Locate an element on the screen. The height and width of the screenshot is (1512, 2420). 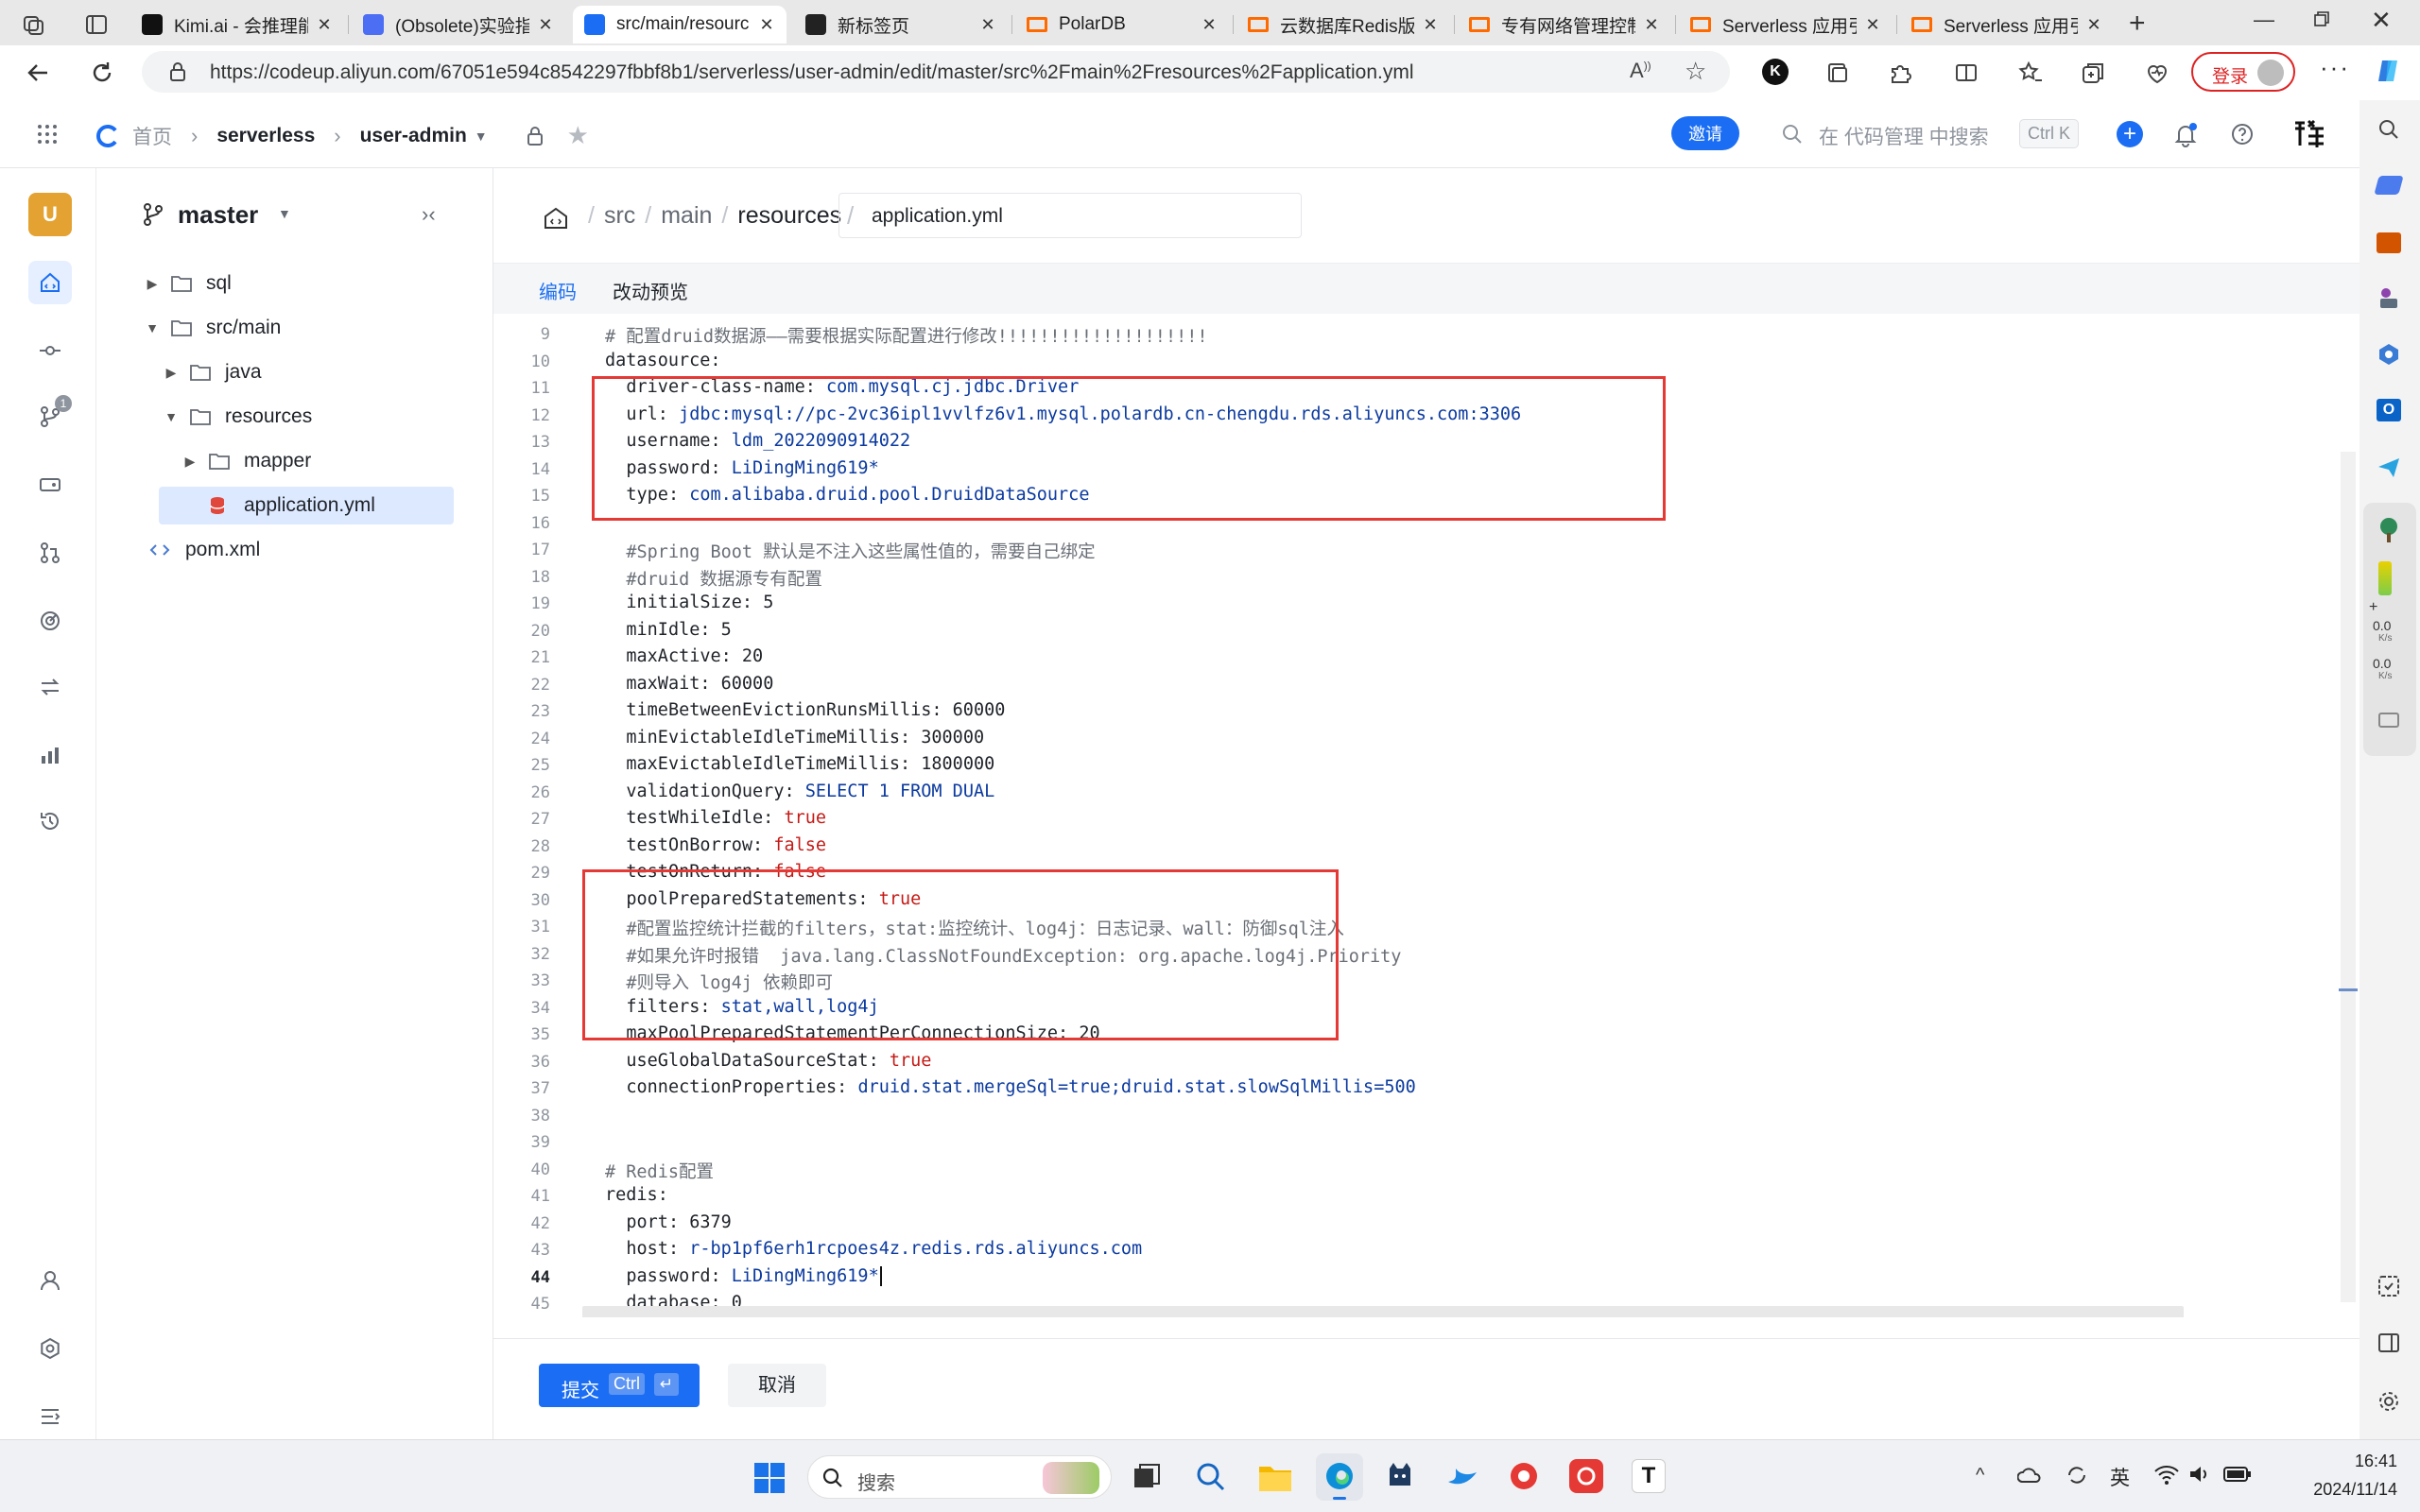
camera-icon is located at coordinates (2388, 720).